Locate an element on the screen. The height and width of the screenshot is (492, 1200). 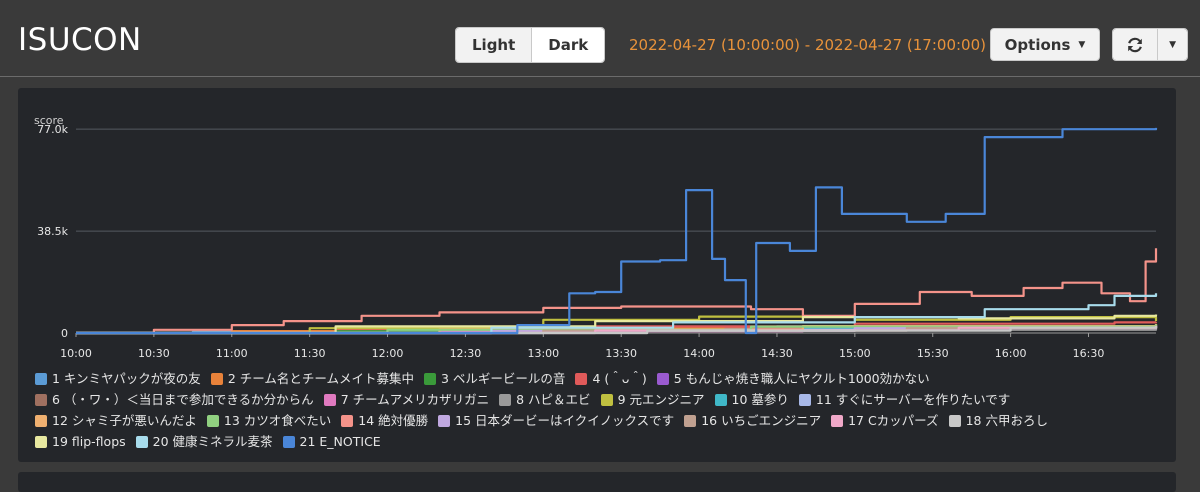
legend-item: 13 カツオ食べたい is located at coordinates (269, 420).